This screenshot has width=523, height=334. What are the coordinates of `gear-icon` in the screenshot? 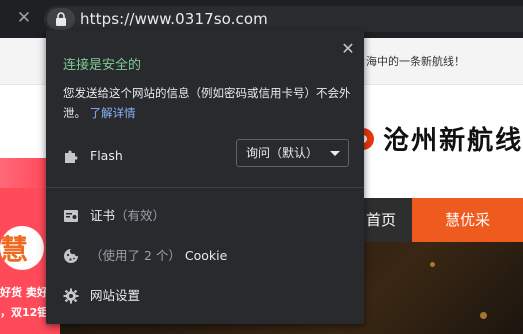 It's located at (71, 296).